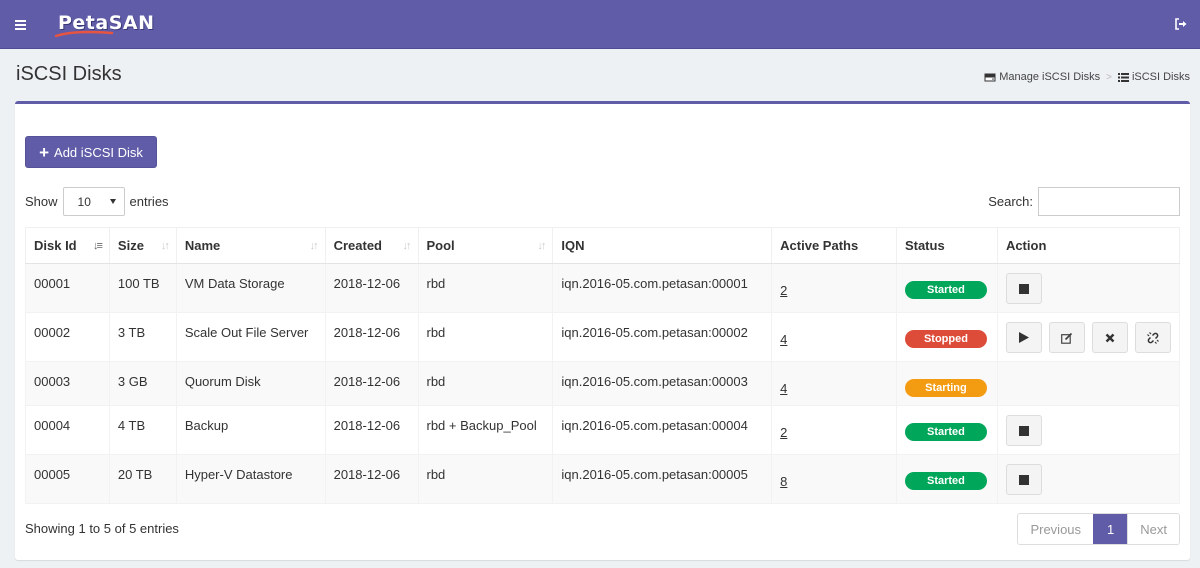 Image resolution: width=1200 pixels, height=568 pixels. What do you see at coordinates (142, 430) in the screenshot?
I see `cell-size: 4 TB` at bounding box center [142, 430].